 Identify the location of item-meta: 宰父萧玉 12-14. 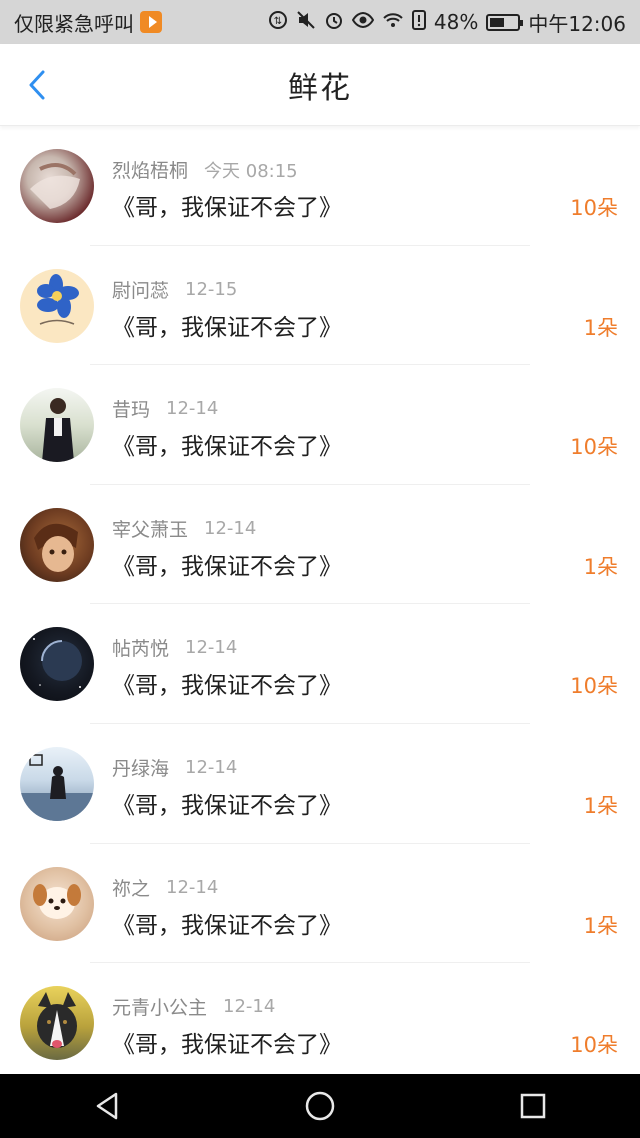
(184, 528).